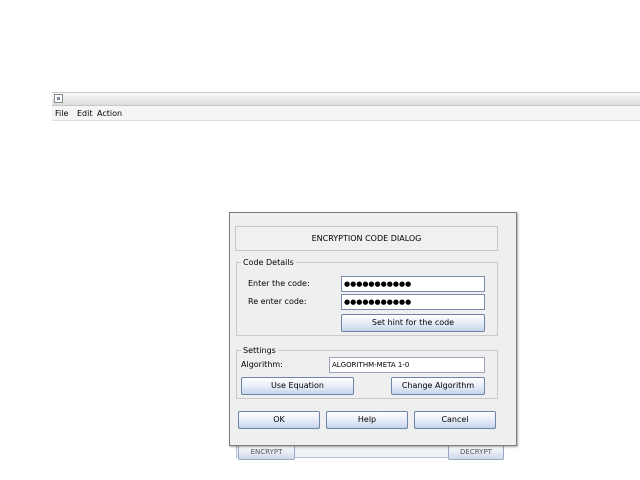  I want to click on menu-file: File, so click(61, 113).